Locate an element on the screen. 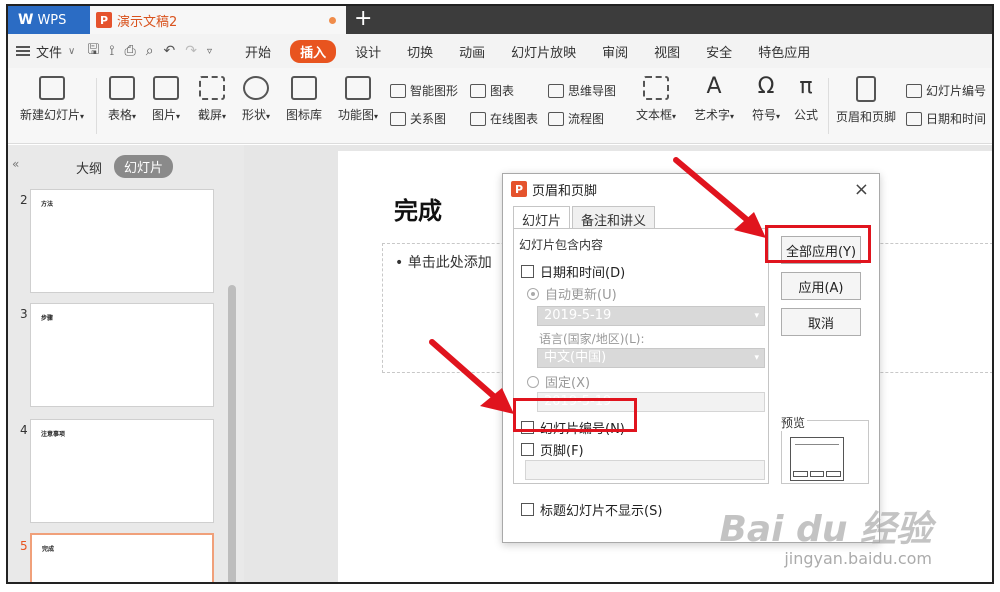 This screenshot has width=1000, height=592. chevron-down-icon: ∨ is located at coordinates (72, 51).